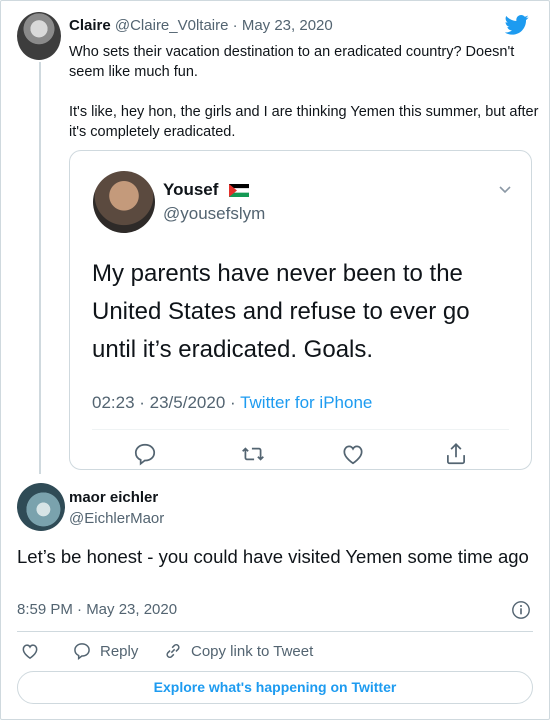 This screenshot has height=720, width=550. Describe the element at coordinates (116, 519) in the screenshot. I see `author-handle: @EichlerMaor` at that location.